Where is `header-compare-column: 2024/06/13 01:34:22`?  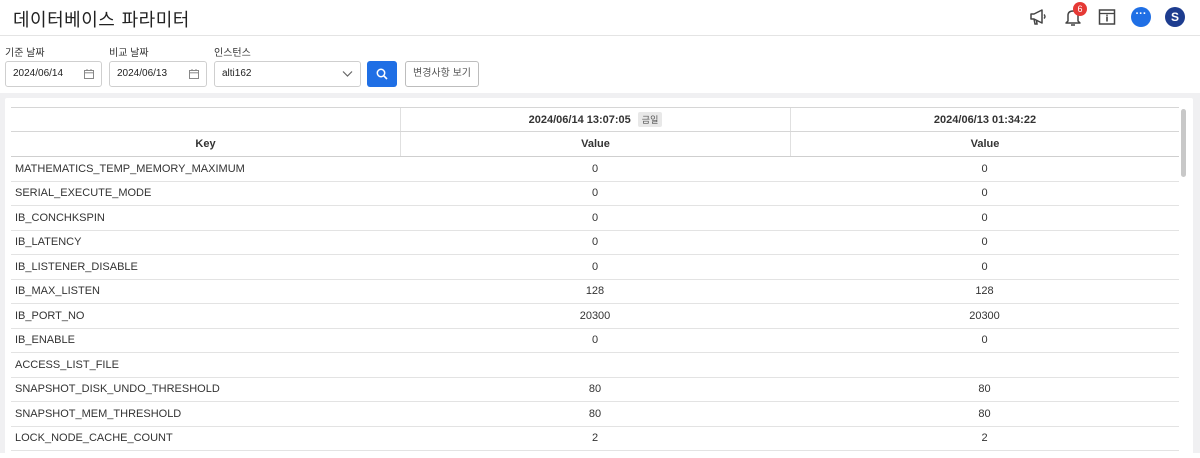 header-compare-column: 2024/06/13 01:34:22 is located at coordinates (984, 119).